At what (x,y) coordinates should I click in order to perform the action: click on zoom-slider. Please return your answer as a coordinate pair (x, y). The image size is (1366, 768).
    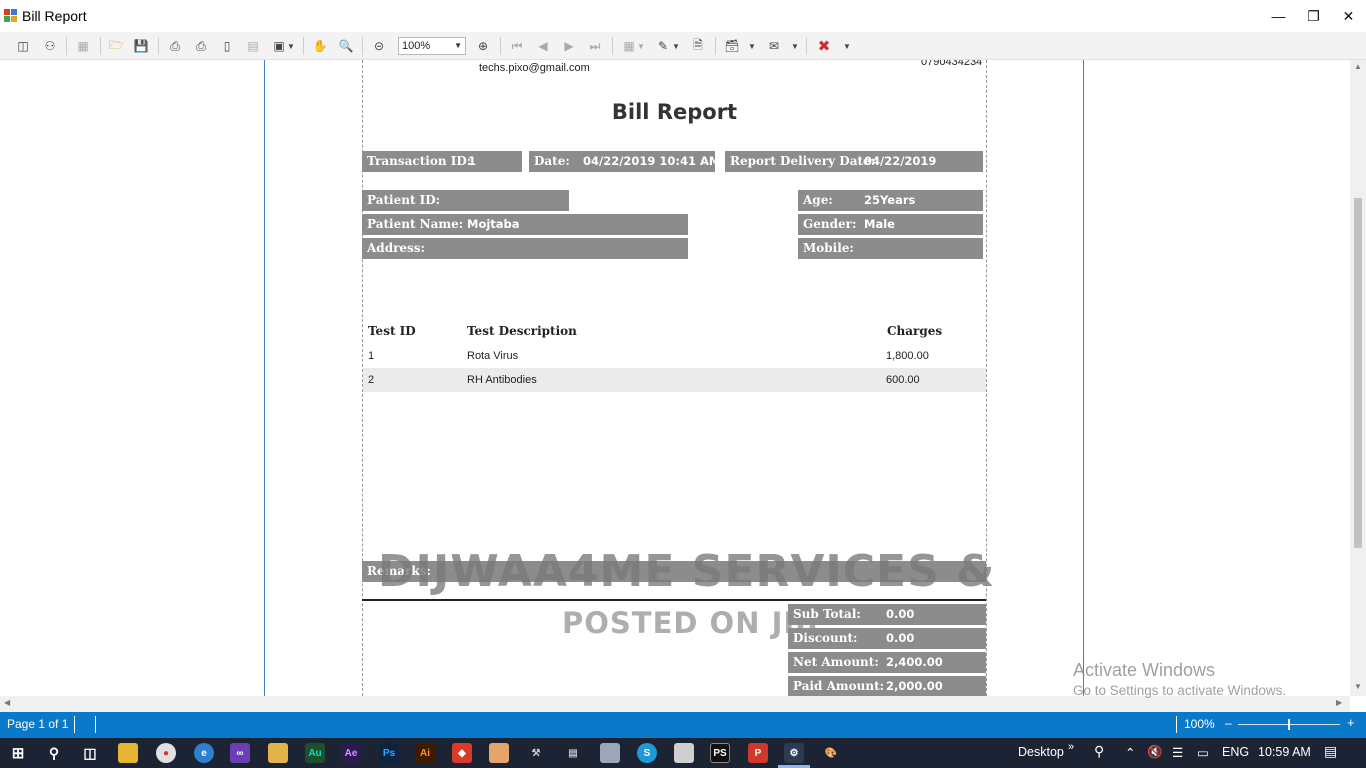
    Looking at the image, I should click on (1289, 724).